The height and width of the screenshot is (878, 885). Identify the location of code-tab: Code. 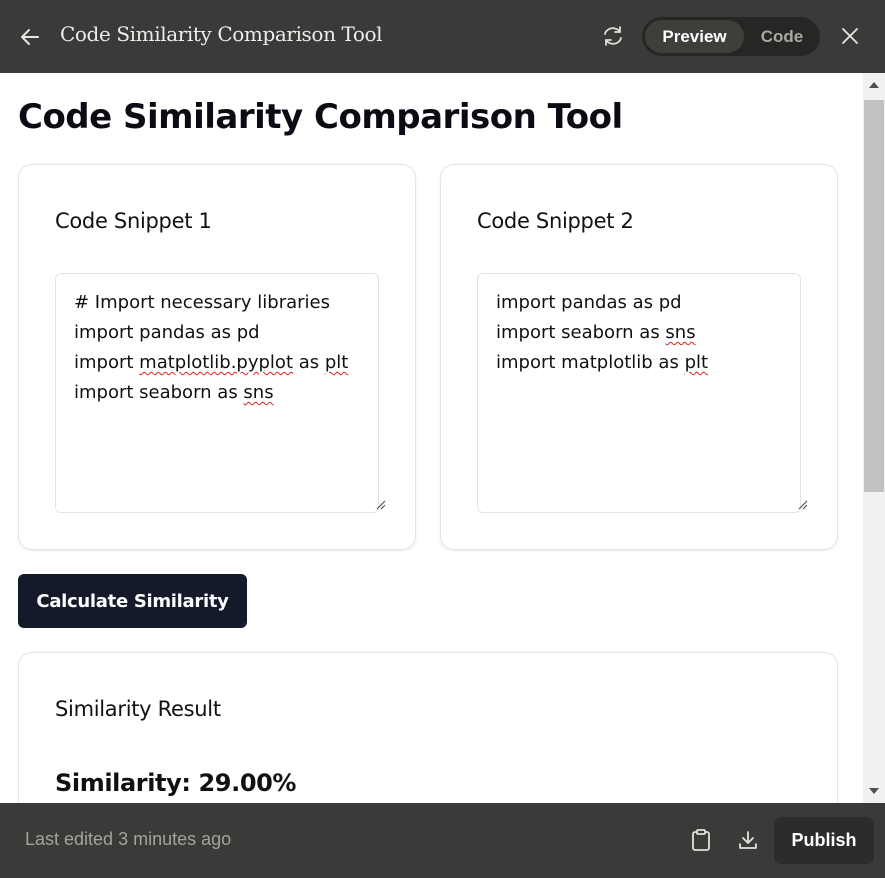
(782, 36).